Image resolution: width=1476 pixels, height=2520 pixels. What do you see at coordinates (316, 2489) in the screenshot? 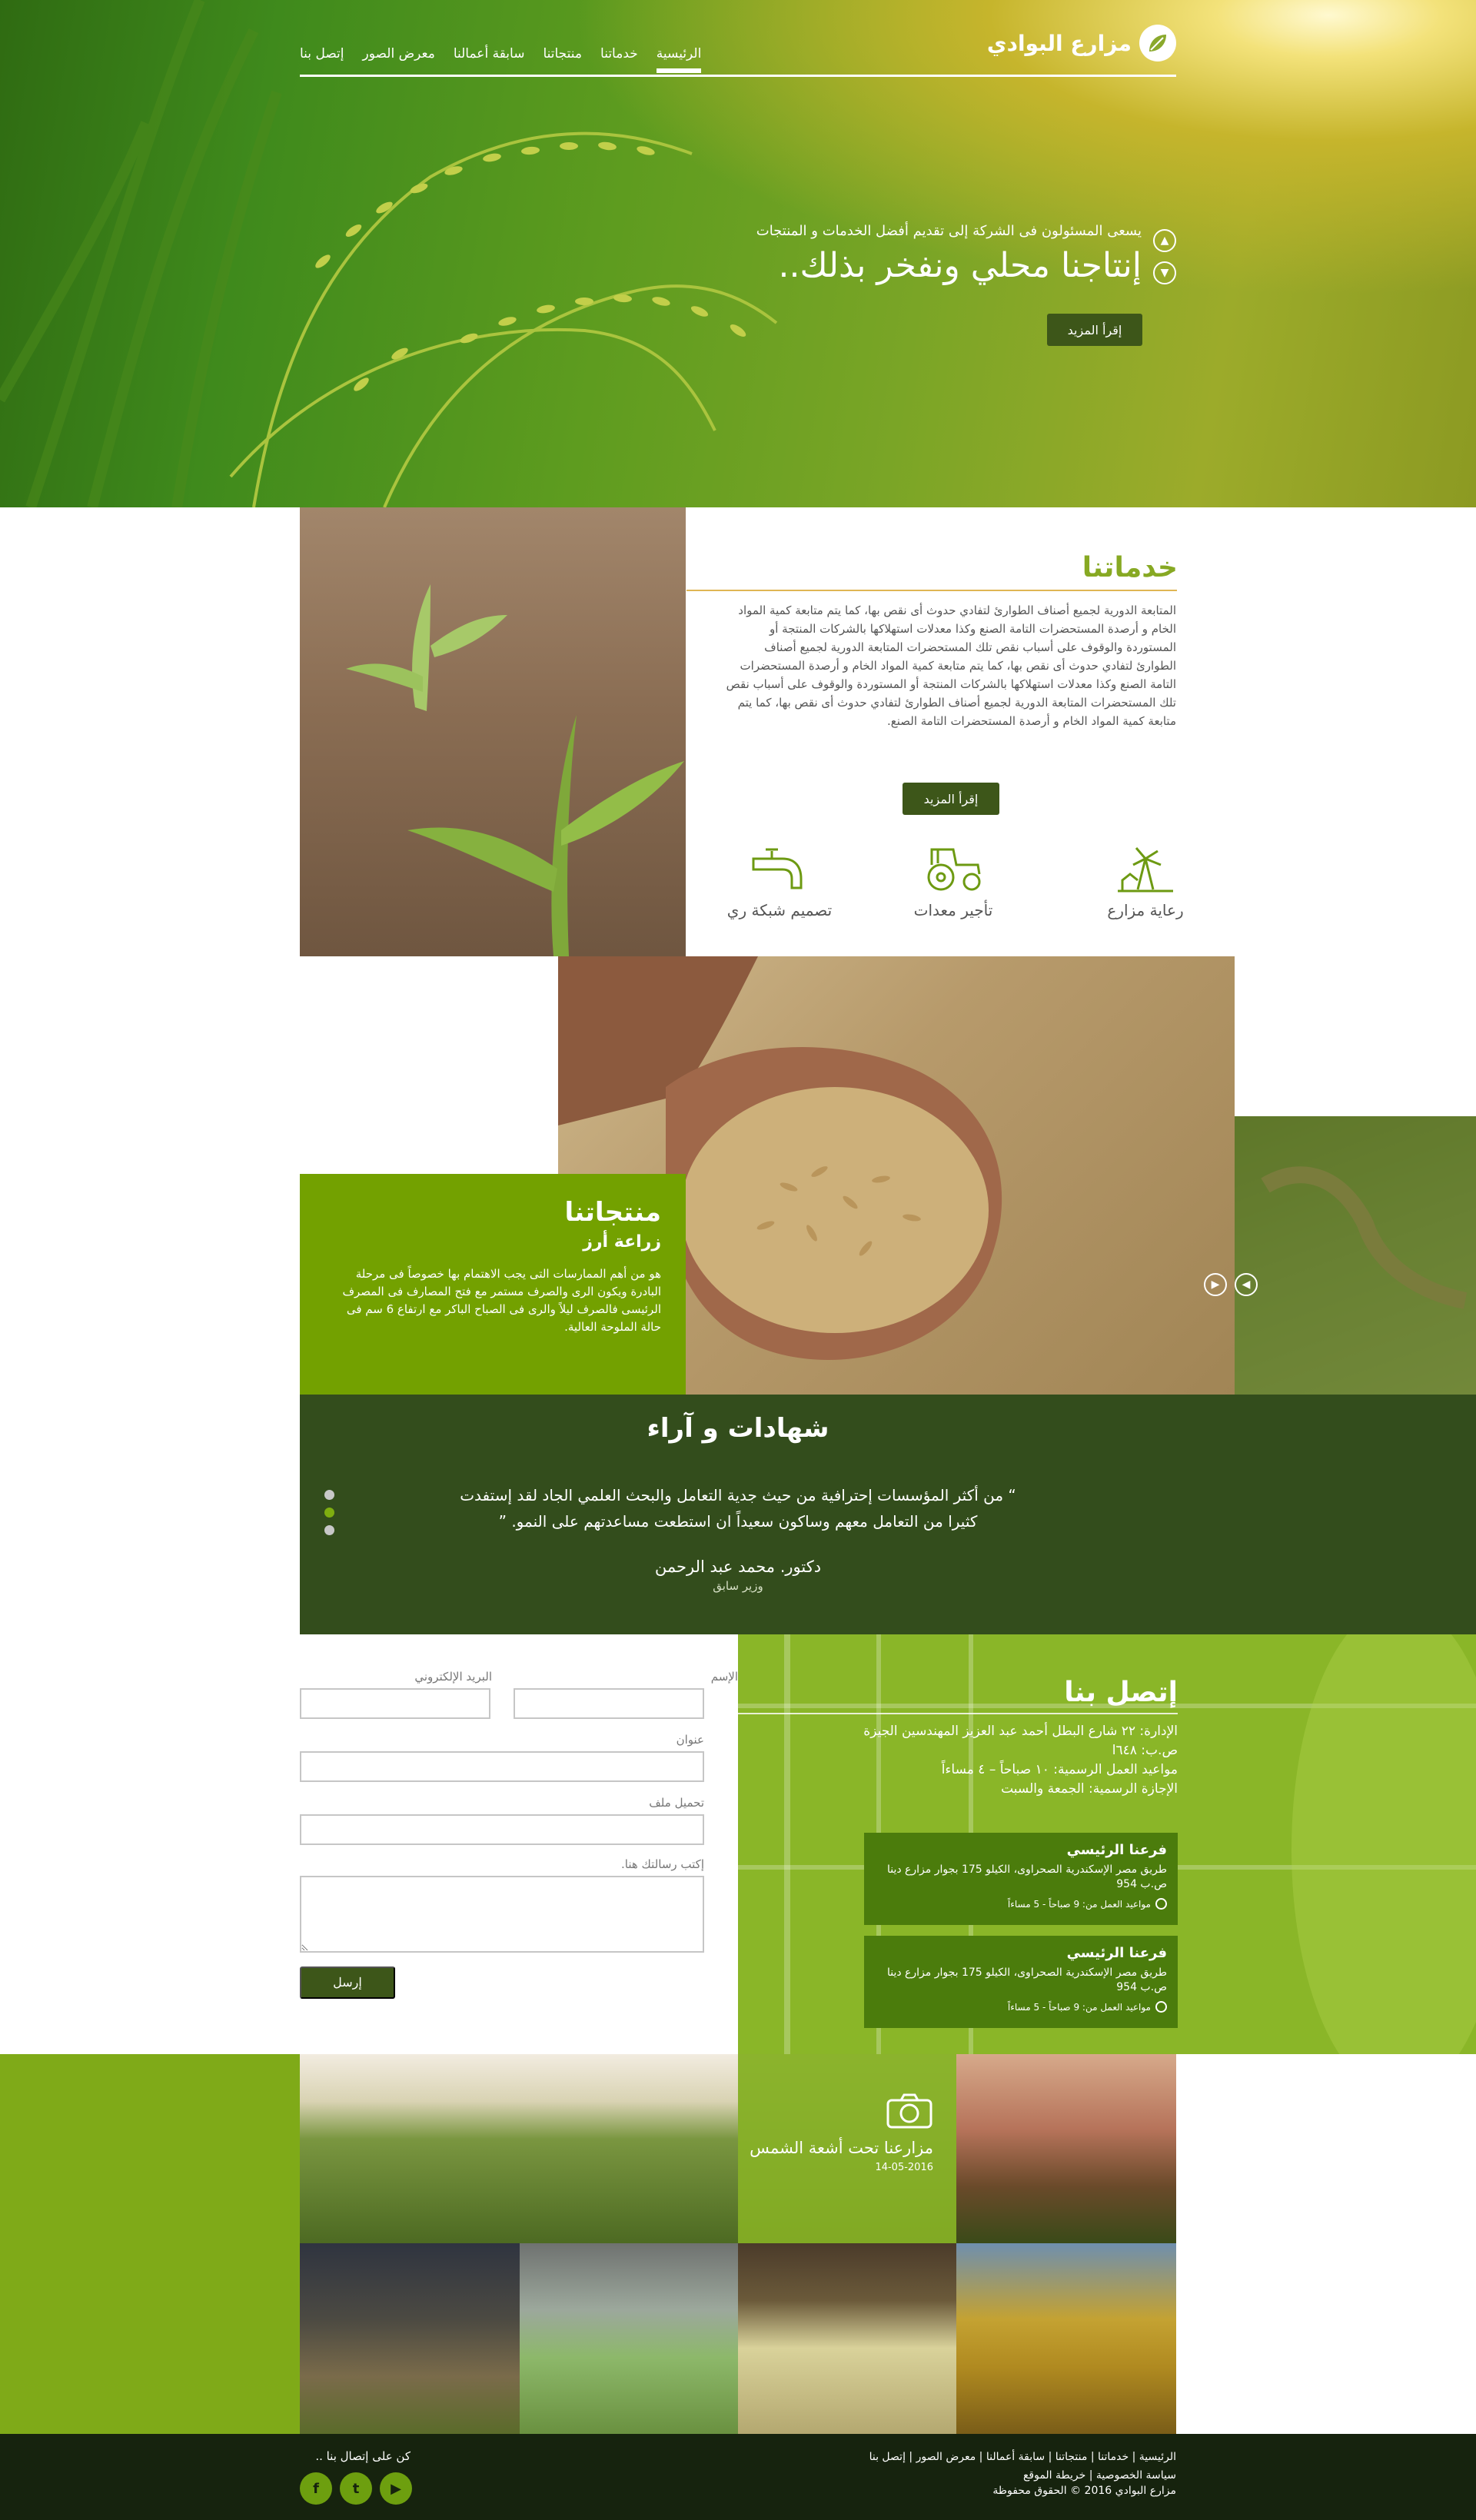
I see `facebook-icon: f` at bounding box center [316, 2489].